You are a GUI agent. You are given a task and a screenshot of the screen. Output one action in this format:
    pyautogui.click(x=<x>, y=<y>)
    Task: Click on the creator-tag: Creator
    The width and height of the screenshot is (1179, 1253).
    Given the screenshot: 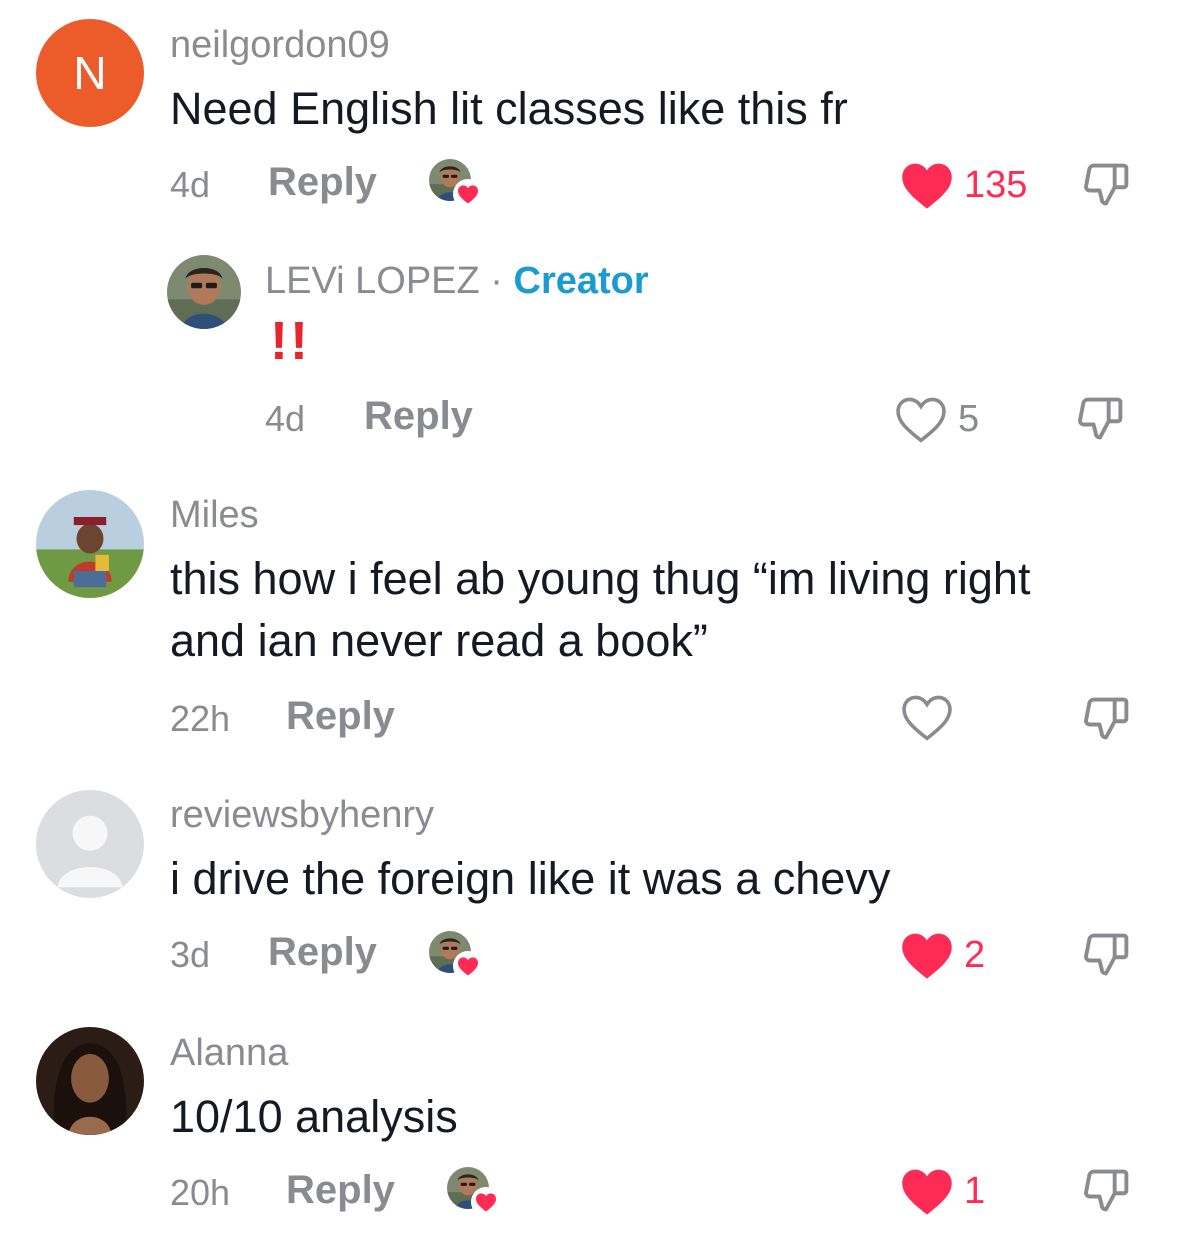 What is the action you would take?
    pyautogui.click(x=581, y=281)
    